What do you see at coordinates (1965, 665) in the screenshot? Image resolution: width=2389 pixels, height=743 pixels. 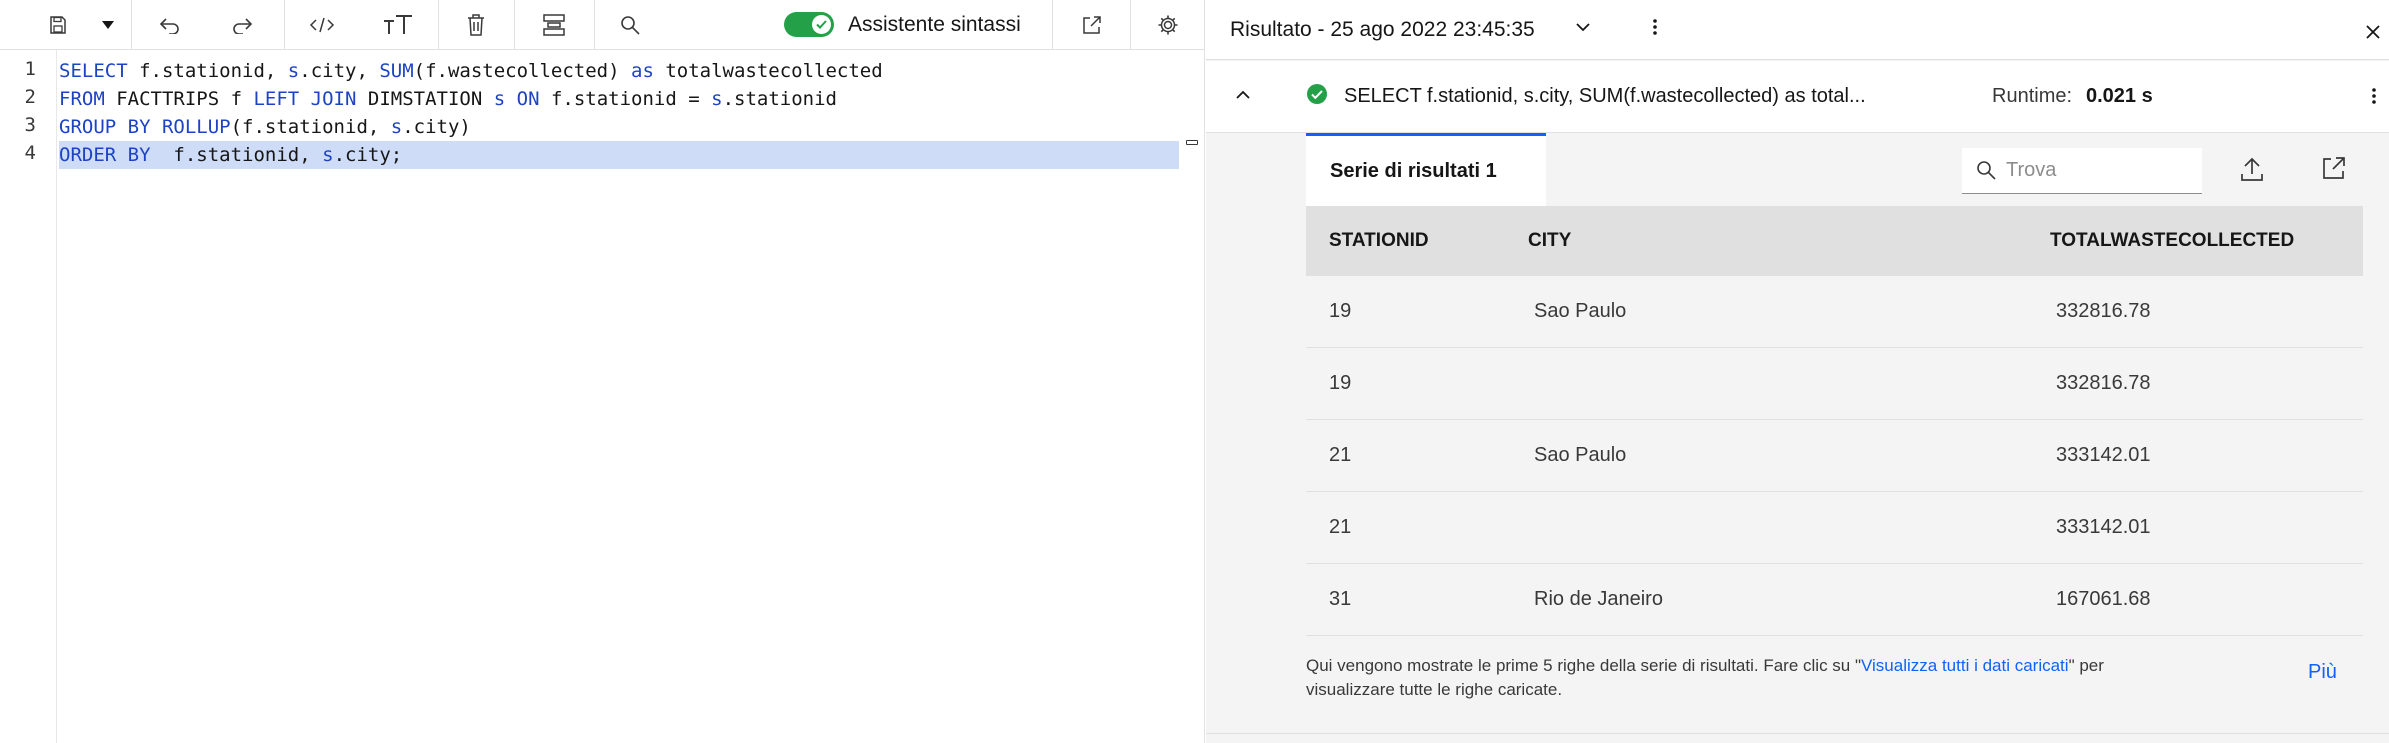 I see `view-all-loaded-data-link: Visualizza tutti i dati caricati` at bounding box center [1965, 665].